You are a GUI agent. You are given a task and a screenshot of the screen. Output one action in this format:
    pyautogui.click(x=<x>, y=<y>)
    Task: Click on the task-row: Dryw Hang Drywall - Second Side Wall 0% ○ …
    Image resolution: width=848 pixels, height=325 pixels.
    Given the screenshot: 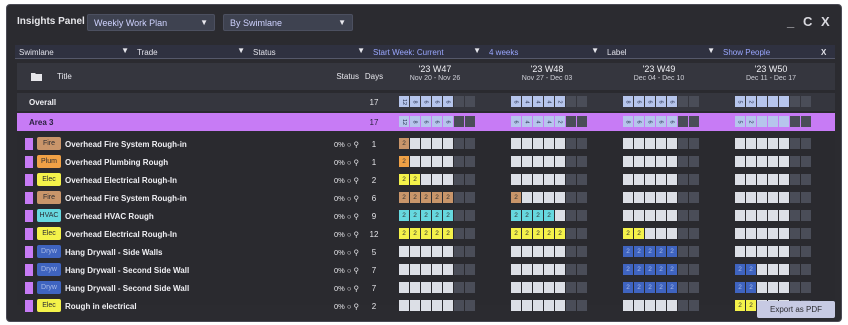 What is the action you would take?
    pyautogui.click(x=426, y=288)
    